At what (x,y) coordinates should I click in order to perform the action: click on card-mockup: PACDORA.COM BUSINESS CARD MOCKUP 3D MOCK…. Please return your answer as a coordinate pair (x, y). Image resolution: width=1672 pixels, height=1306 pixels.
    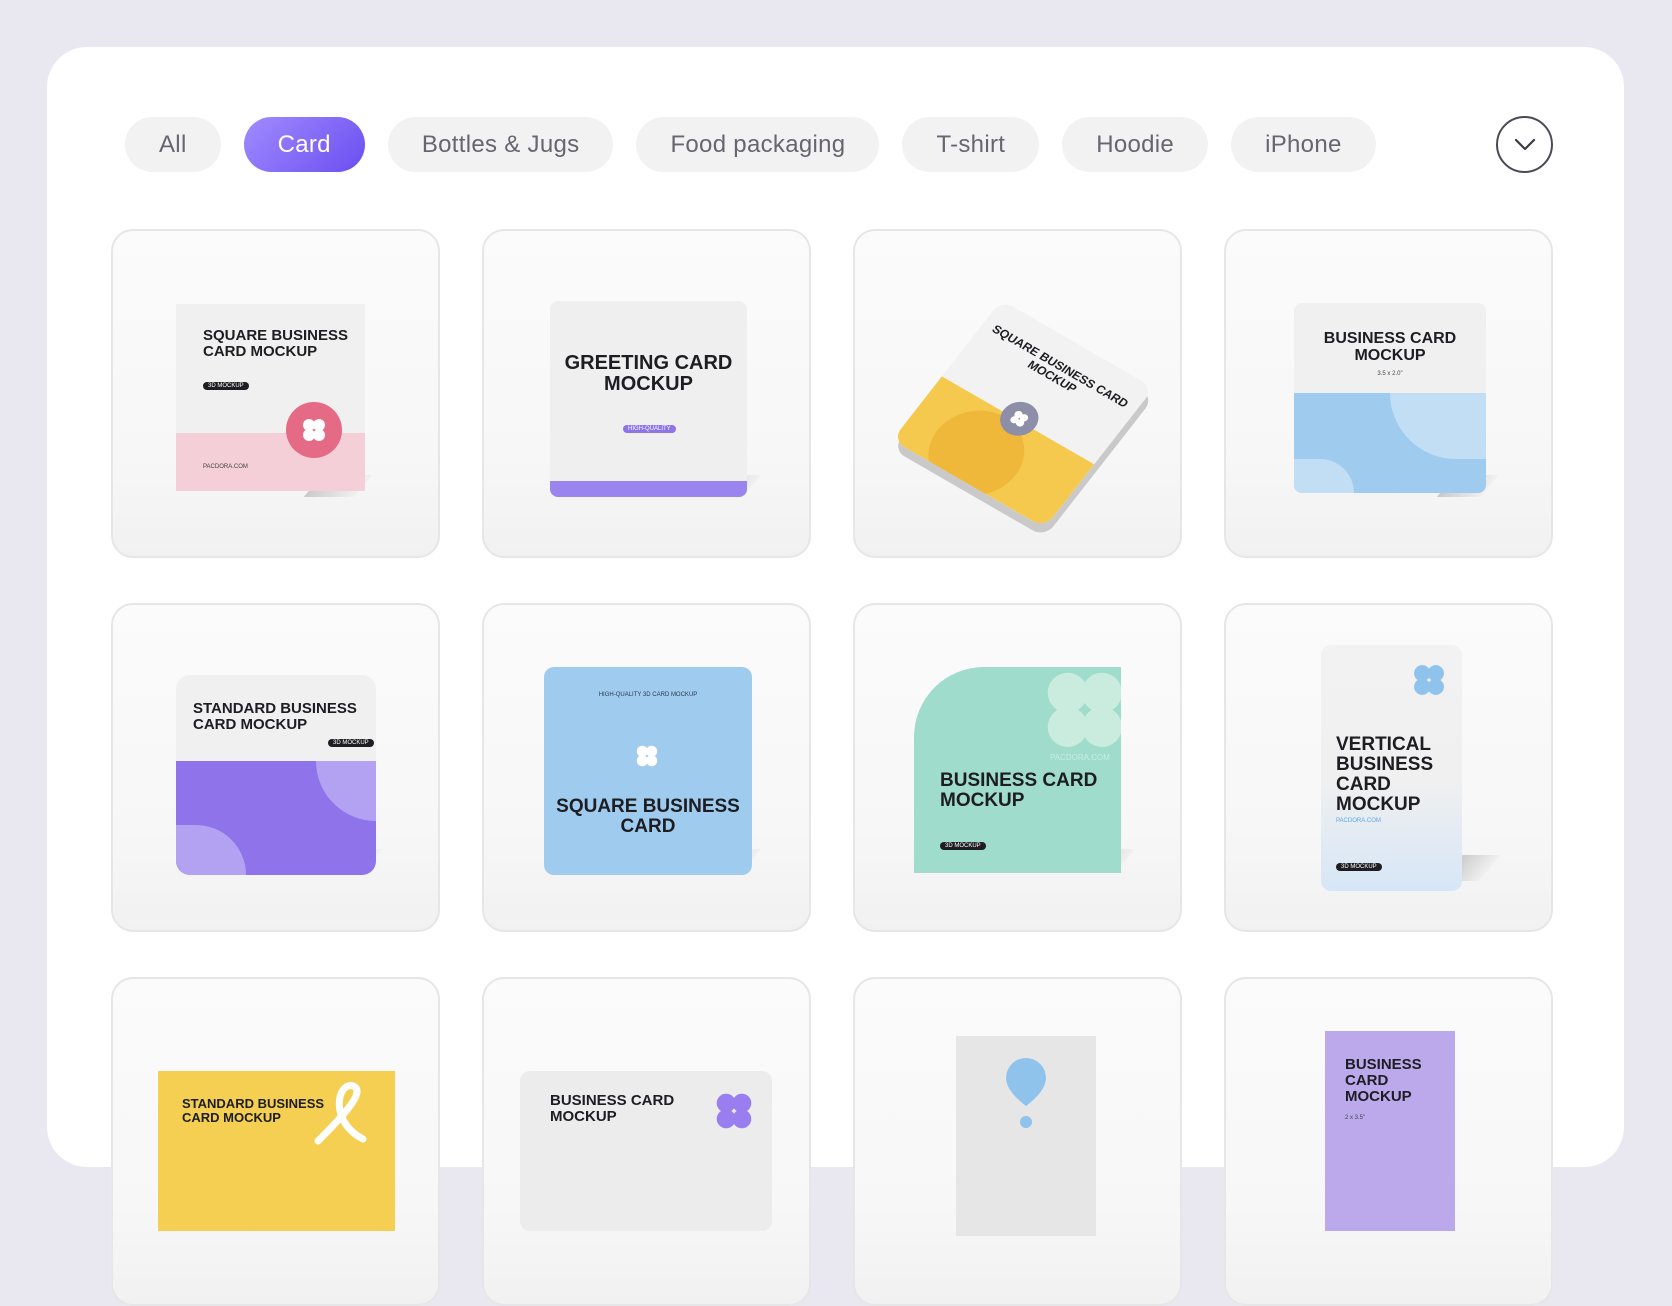
    Looking at the image, I should click on (1017, 770).